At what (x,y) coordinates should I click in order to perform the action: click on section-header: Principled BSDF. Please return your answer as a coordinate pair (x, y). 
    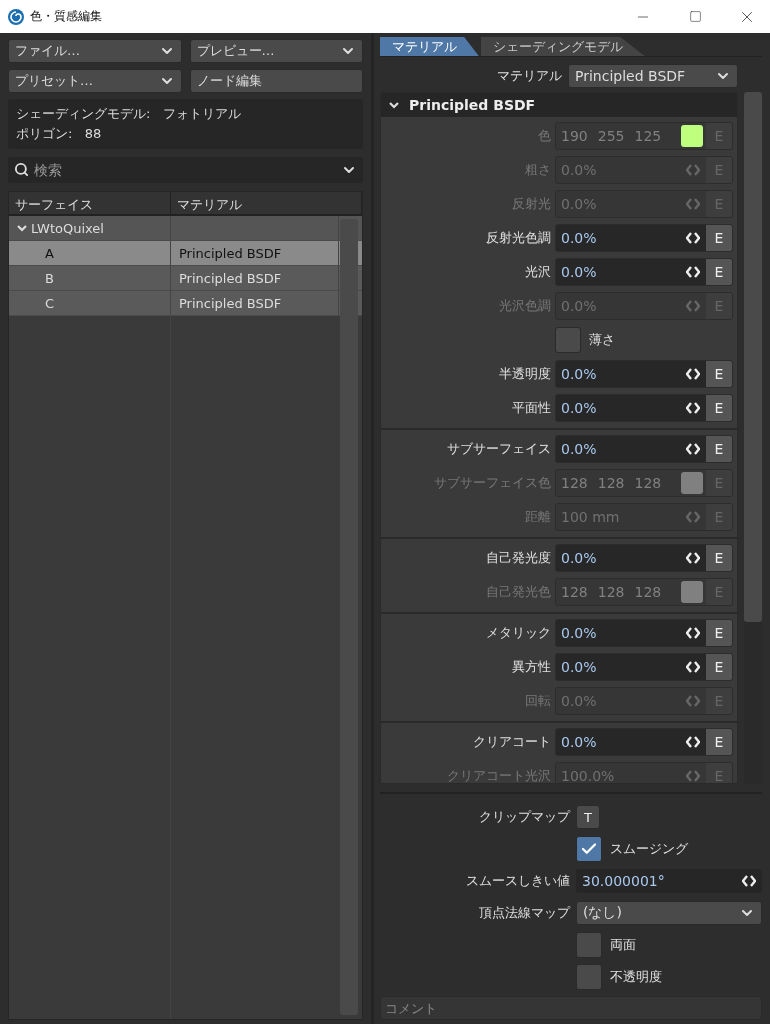
    Looking at the image, I should click on (559, 105).